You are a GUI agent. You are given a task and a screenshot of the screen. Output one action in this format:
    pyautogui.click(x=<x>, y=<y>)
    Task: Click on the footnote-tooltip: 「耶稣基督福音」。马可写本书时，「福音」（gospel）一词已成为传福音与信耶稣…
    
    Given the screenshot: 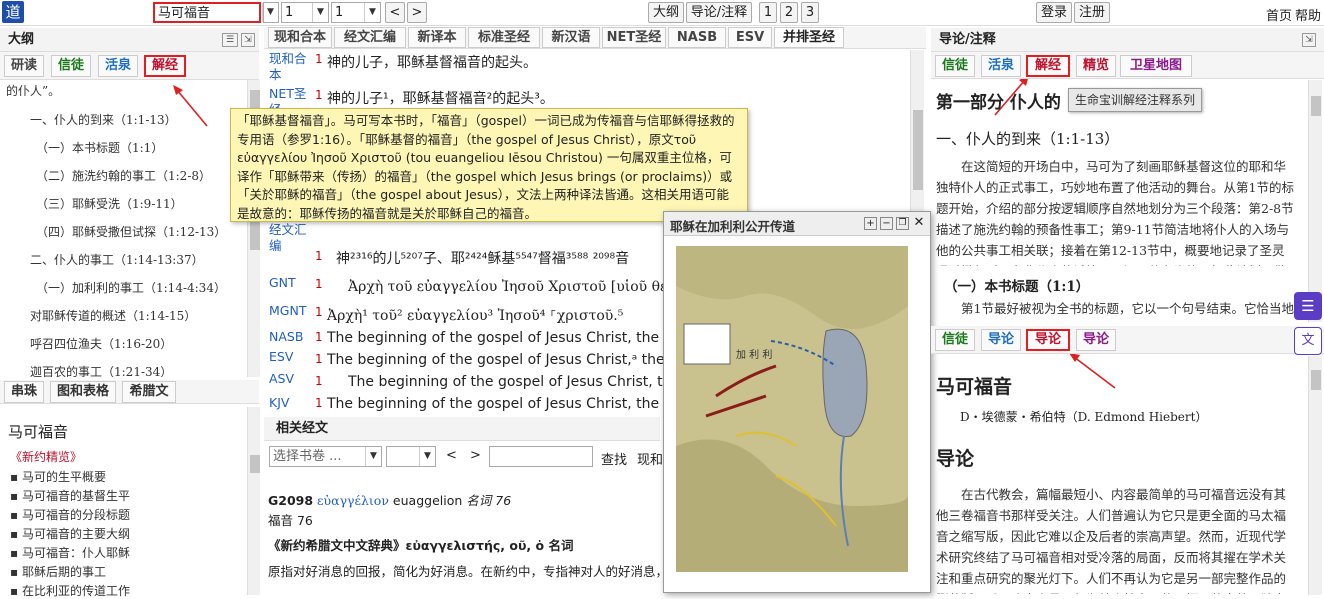 What is the action you would take?
    pyautogui.click(x=489, y=165)
    